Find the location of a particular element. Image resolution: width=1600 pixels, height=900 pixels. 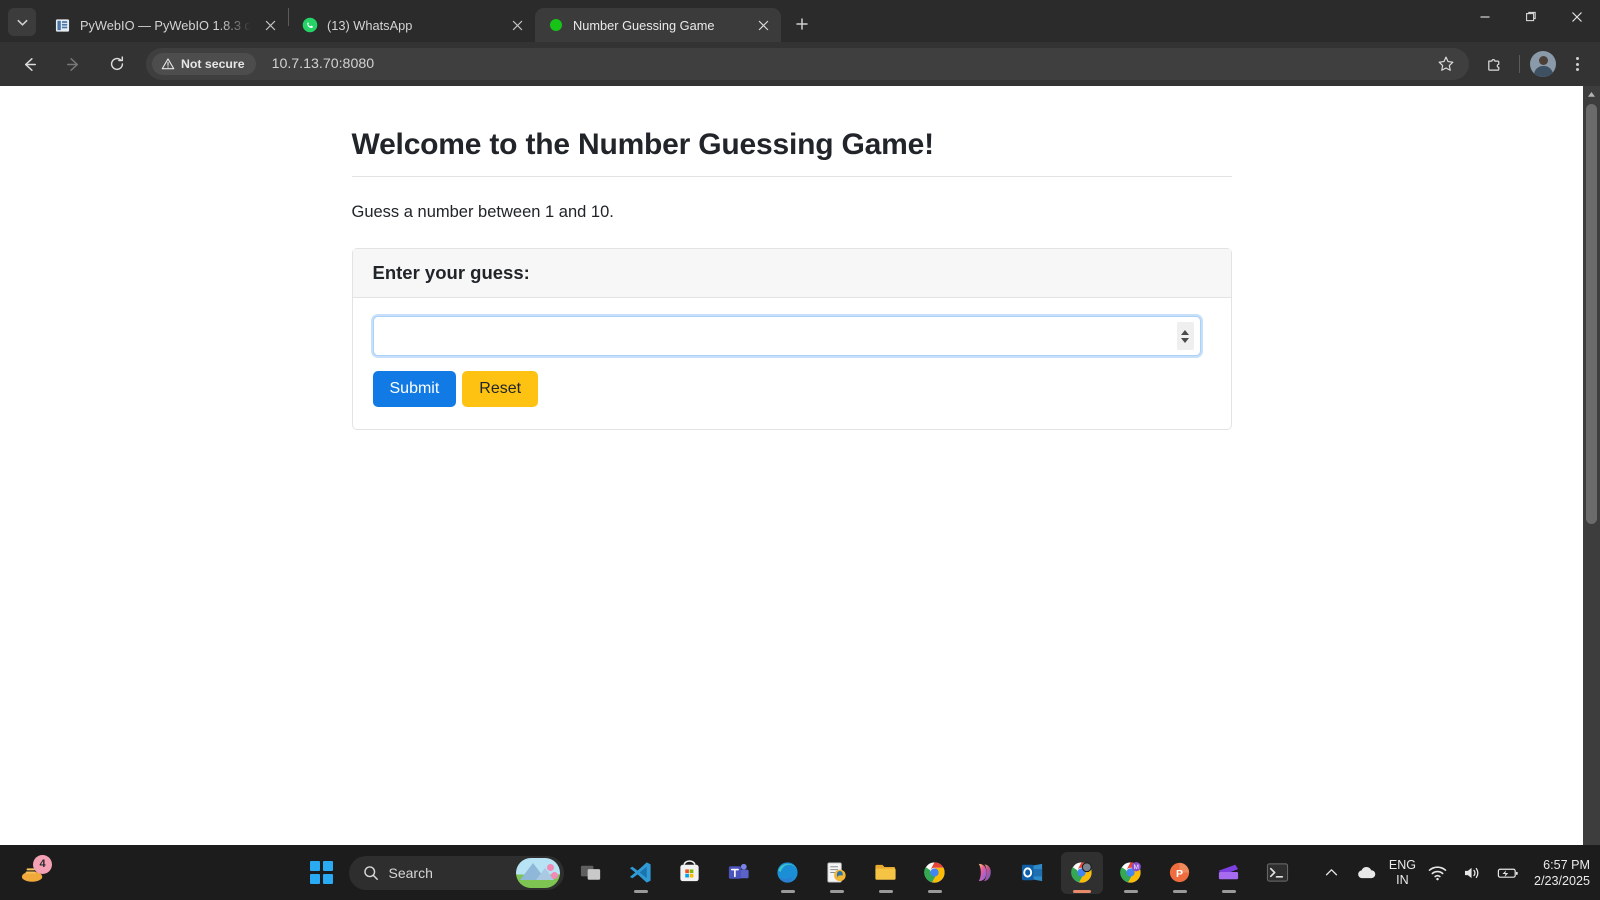

profile-avatar is located at coordinates (1543, 64).